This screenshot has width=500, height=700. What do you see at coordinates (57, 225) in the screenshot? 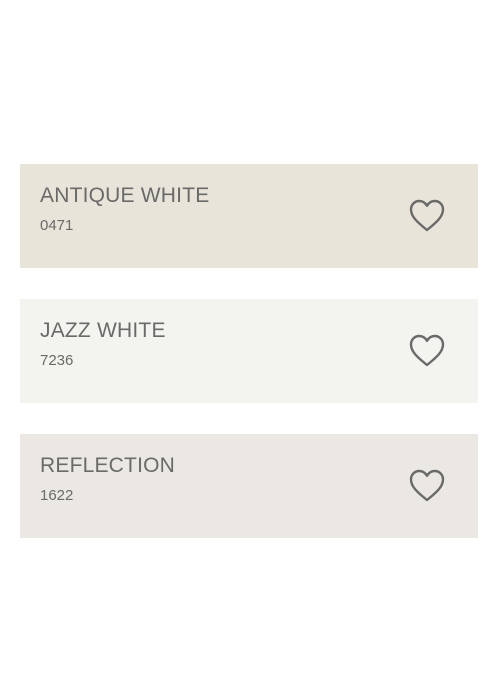
I see `swatch-code: 0471` at bounding box center [57, 225].